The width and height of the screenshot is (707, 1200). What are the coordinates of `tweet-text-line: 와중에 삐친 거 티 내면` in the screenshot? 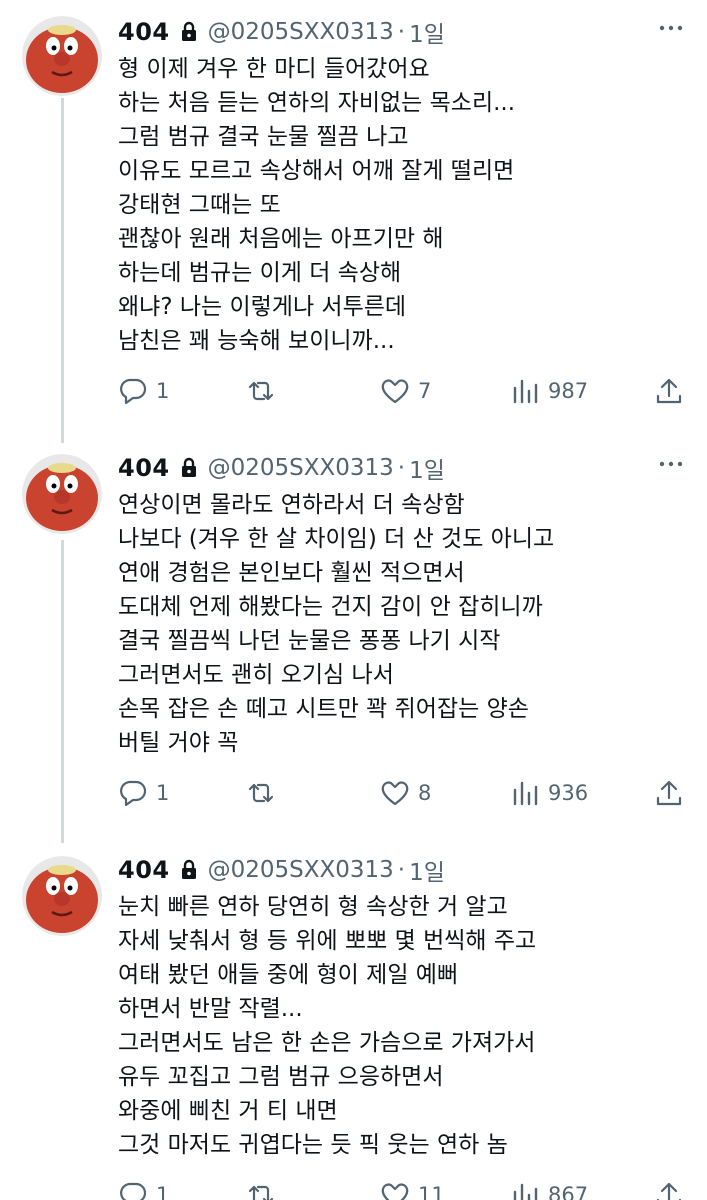 It's located at (228, 1111).